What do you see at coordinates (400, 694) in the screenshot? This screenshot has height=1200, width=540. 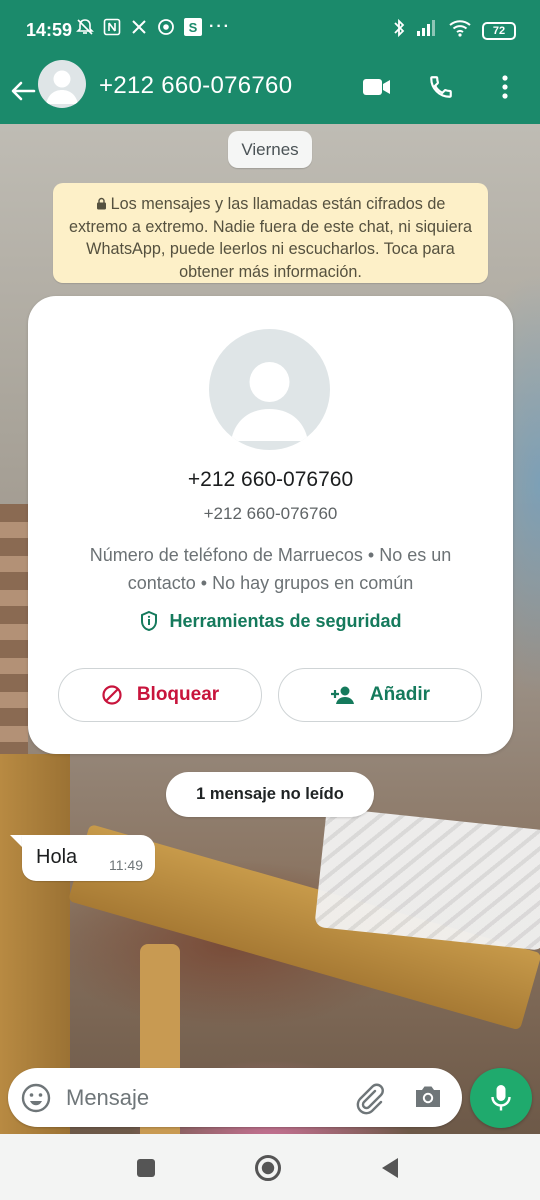 I see `add-button-label: Añadir` at bounding box center [400, 694].